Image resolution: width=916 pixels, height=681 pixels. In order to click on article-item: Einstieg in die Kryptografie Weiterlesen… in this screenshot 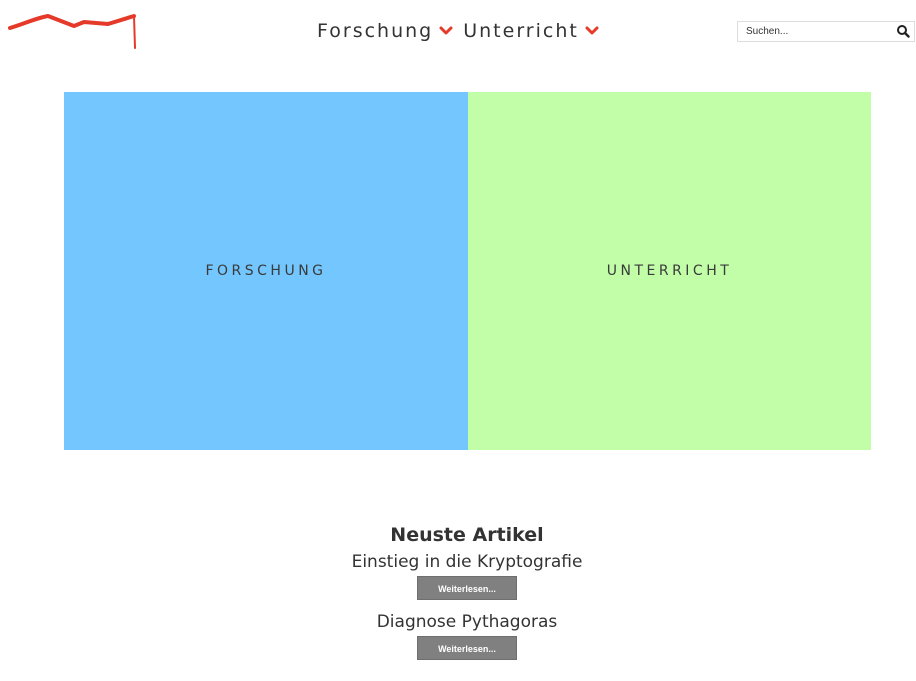, I will do `click(458, 575)`.